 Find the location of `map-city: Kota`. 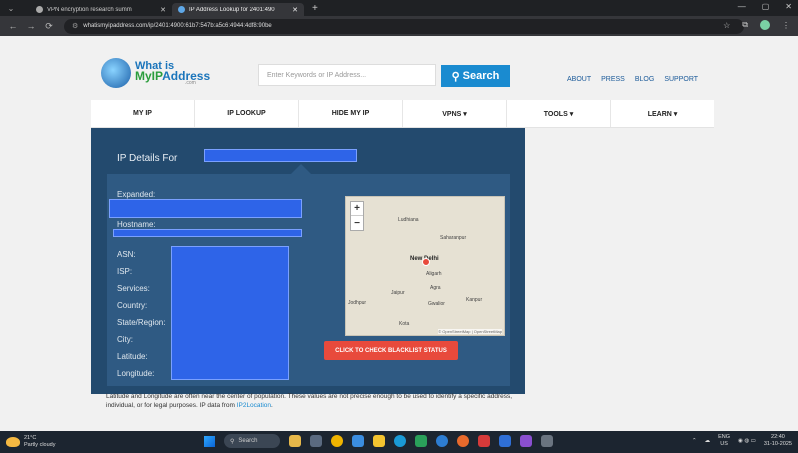

map-city: Kota is located at coordinates (404, 324).